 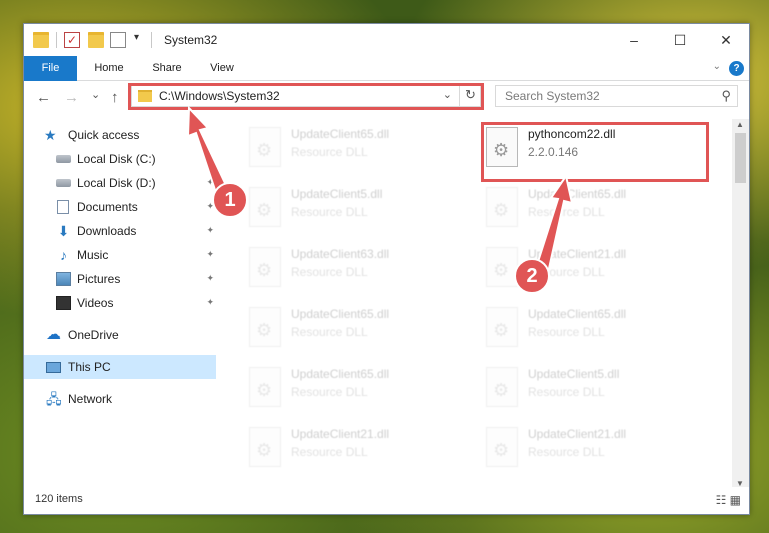 I want to click on folder-icon, so click(x=41, y=40).